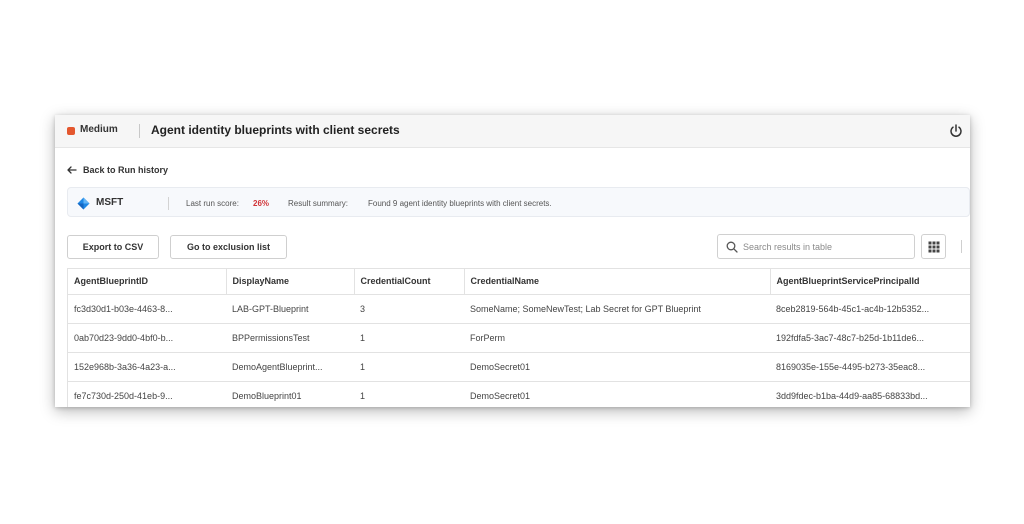  What do you see at coordinates (290, 338) in the screenshot?
I see `cell-display-name: BPPermissionsTest` at bounding box center [290, 338].